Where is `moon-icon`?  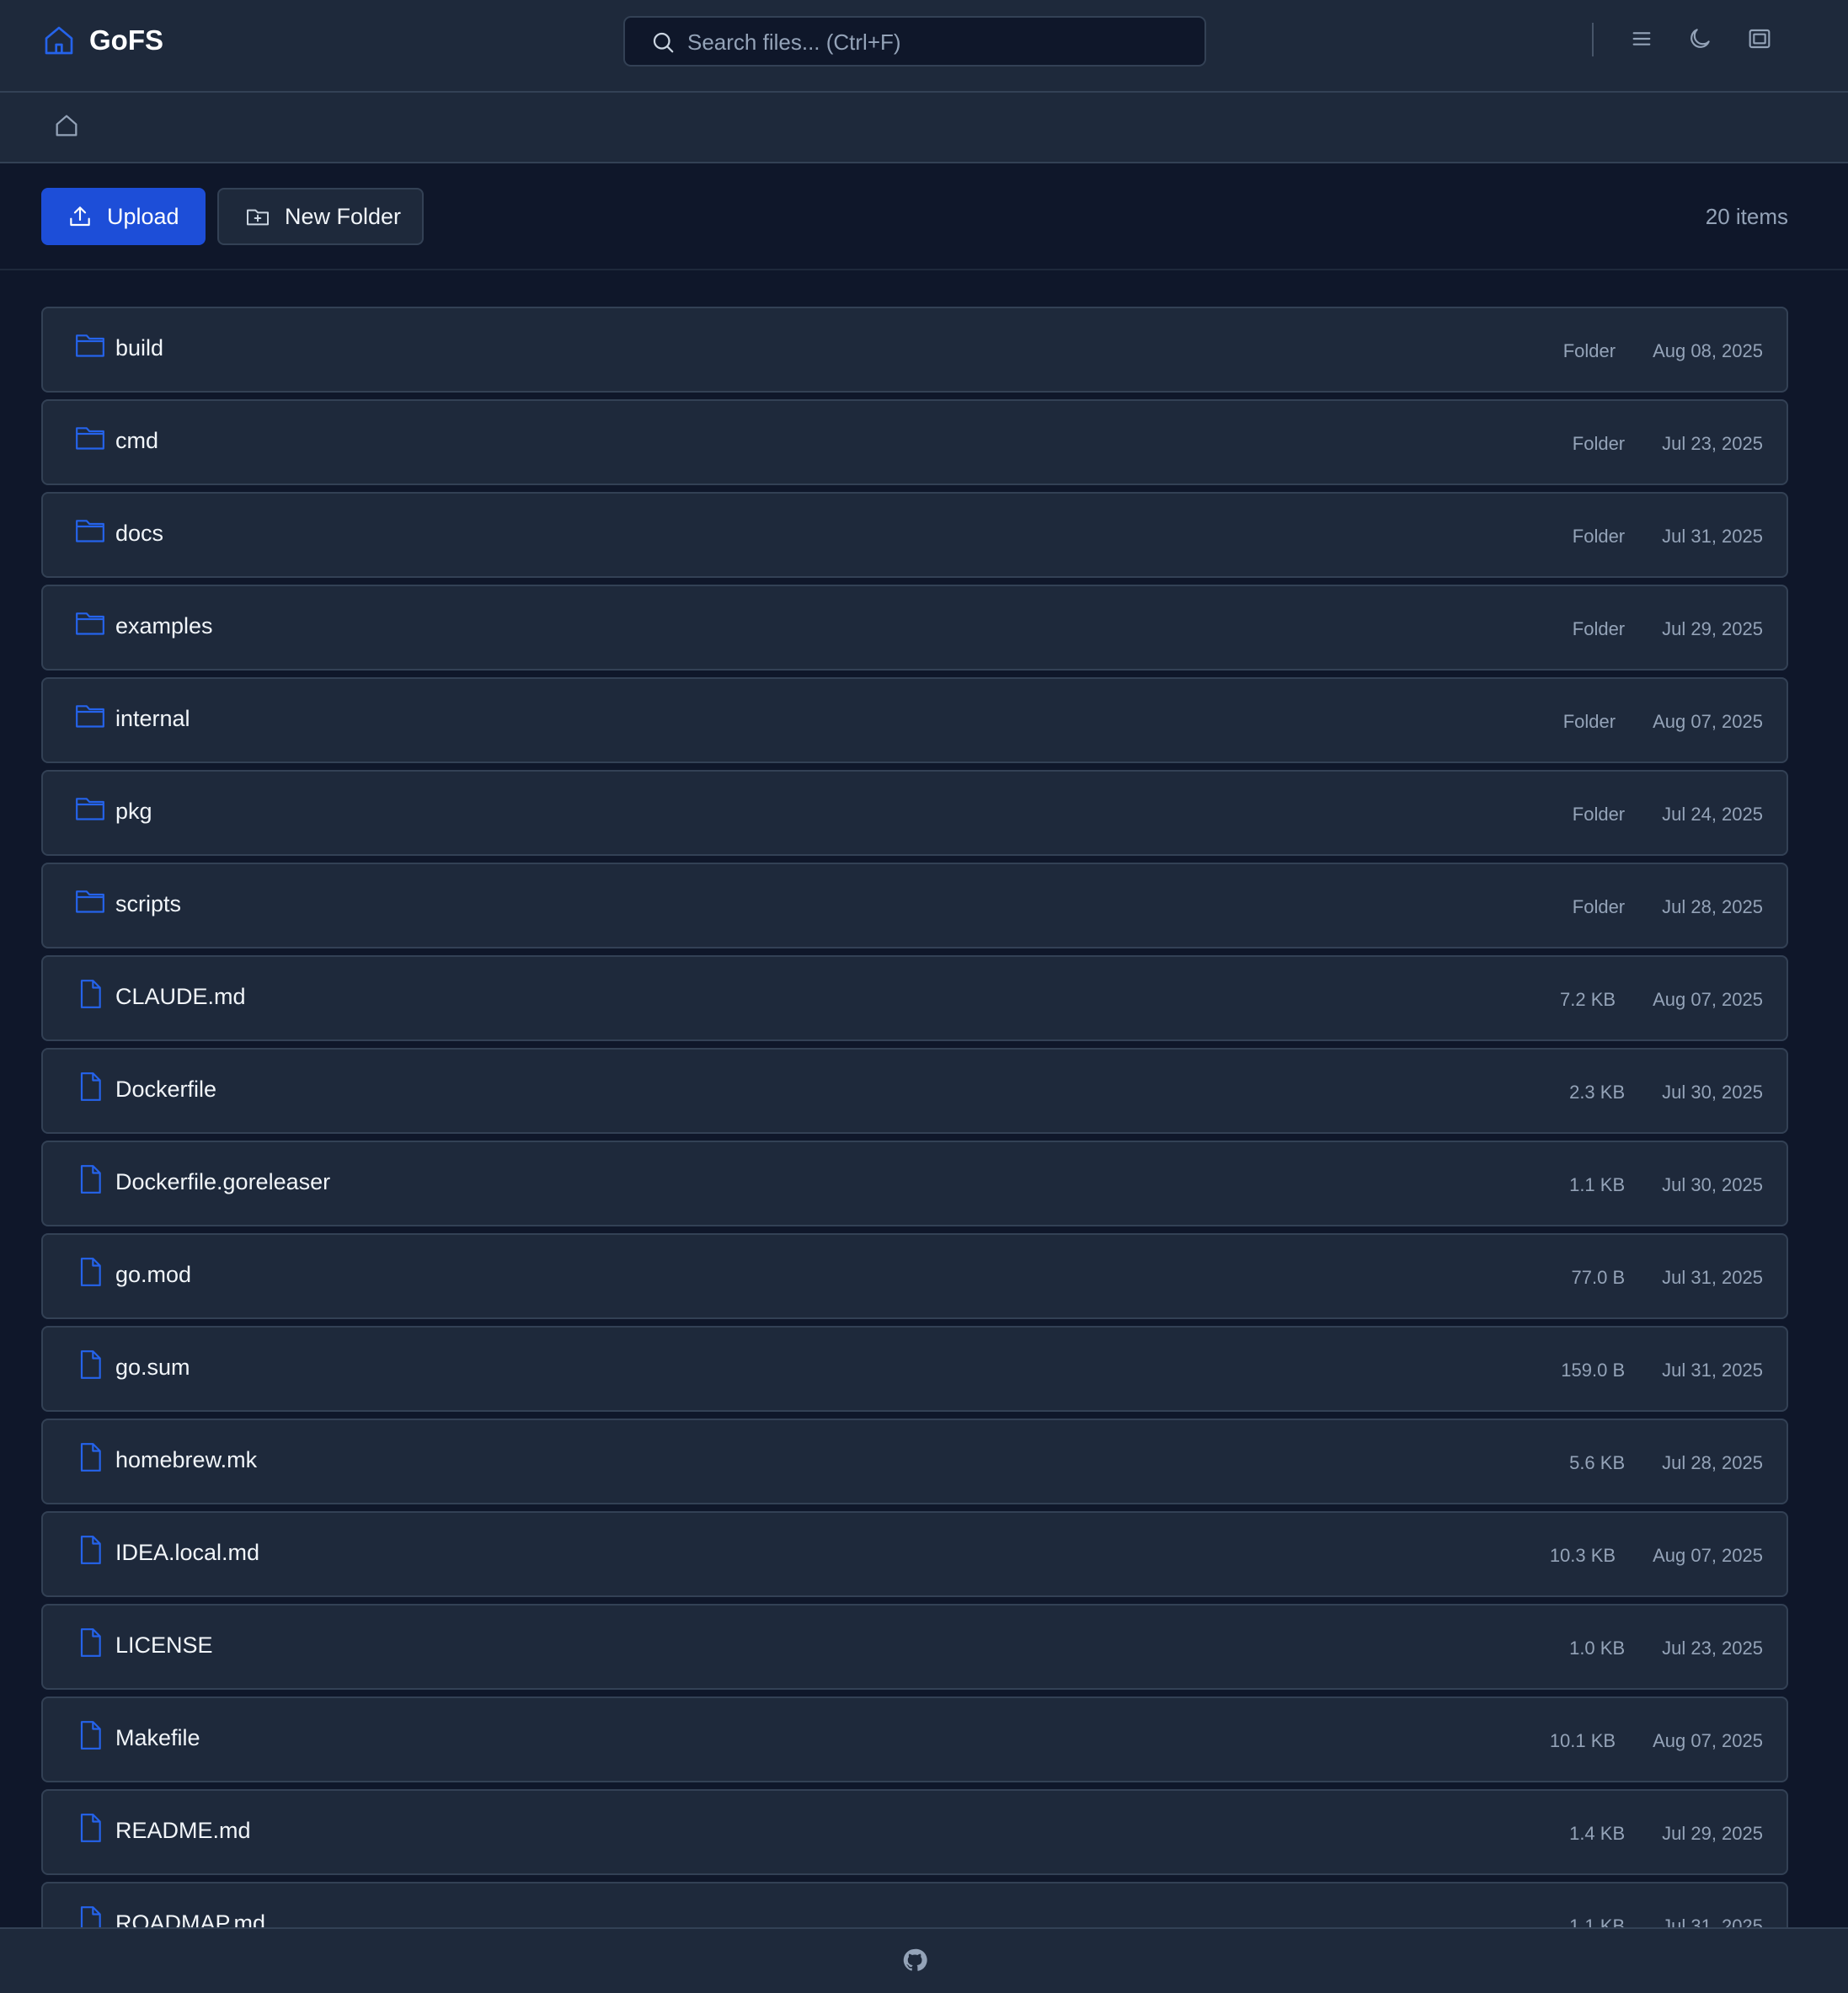
moon-icon is located at coordinates (1700, 38).